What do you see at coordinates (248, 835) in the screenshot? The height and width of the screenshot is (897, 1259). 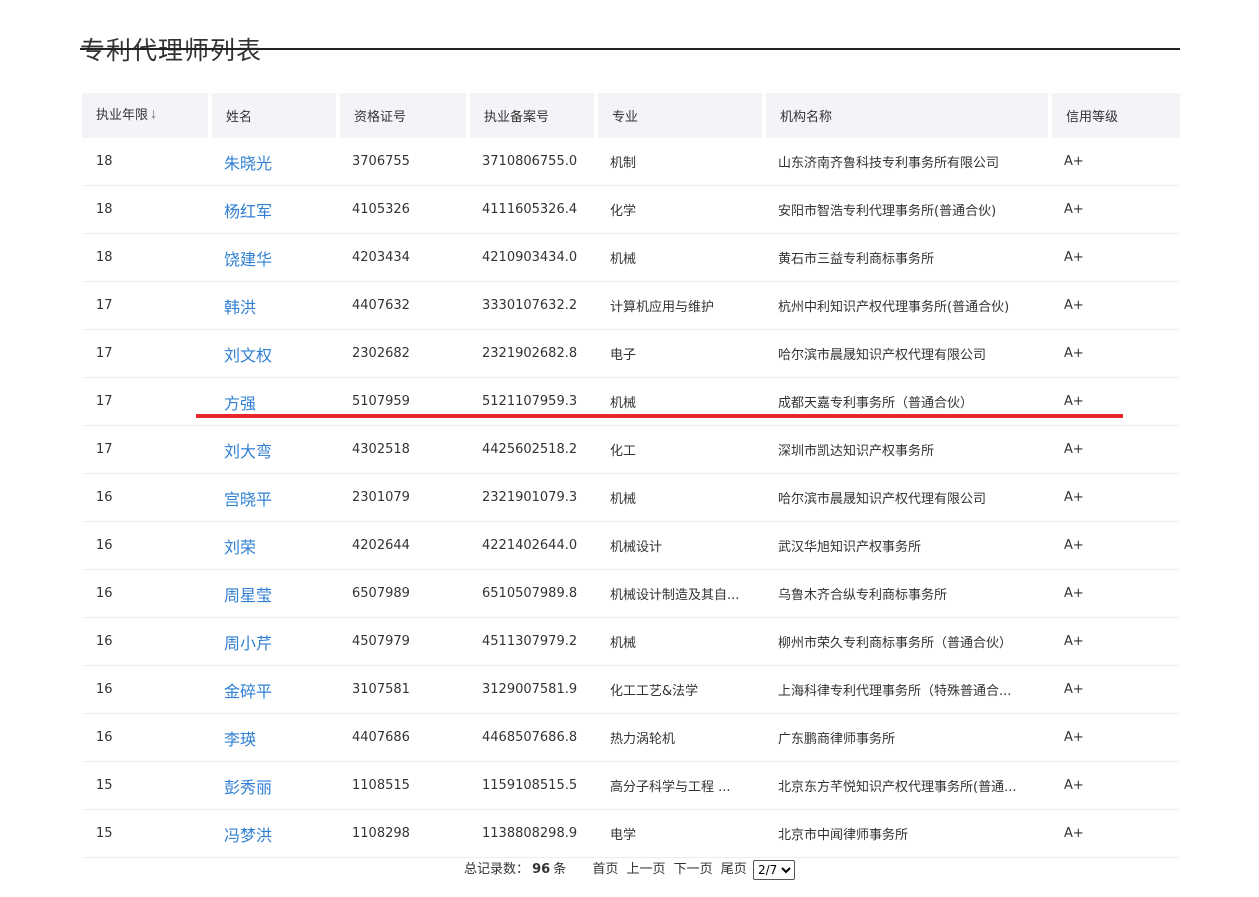 I see `agent-name-link: 冯梦洪` at bounding box center [248, 835].